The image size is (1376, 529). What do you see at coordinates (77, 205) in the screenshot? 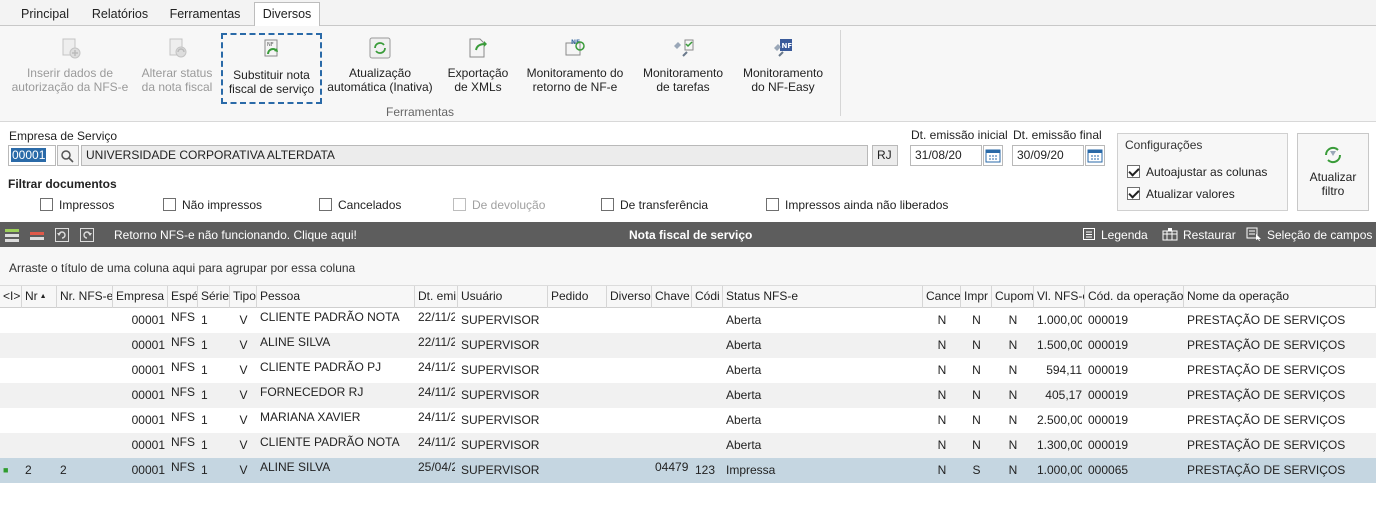
I see `filter-impressos-checkbox: Impressos` at bounding box center [77, 205].